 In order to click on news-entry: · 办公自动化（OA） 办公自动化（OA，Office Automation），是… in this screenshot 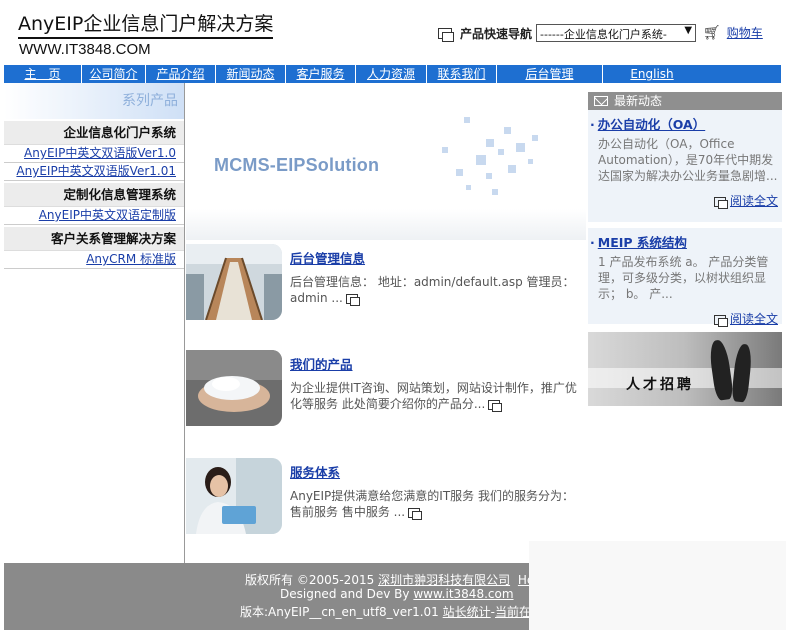, I will do `click(685, 166)`.